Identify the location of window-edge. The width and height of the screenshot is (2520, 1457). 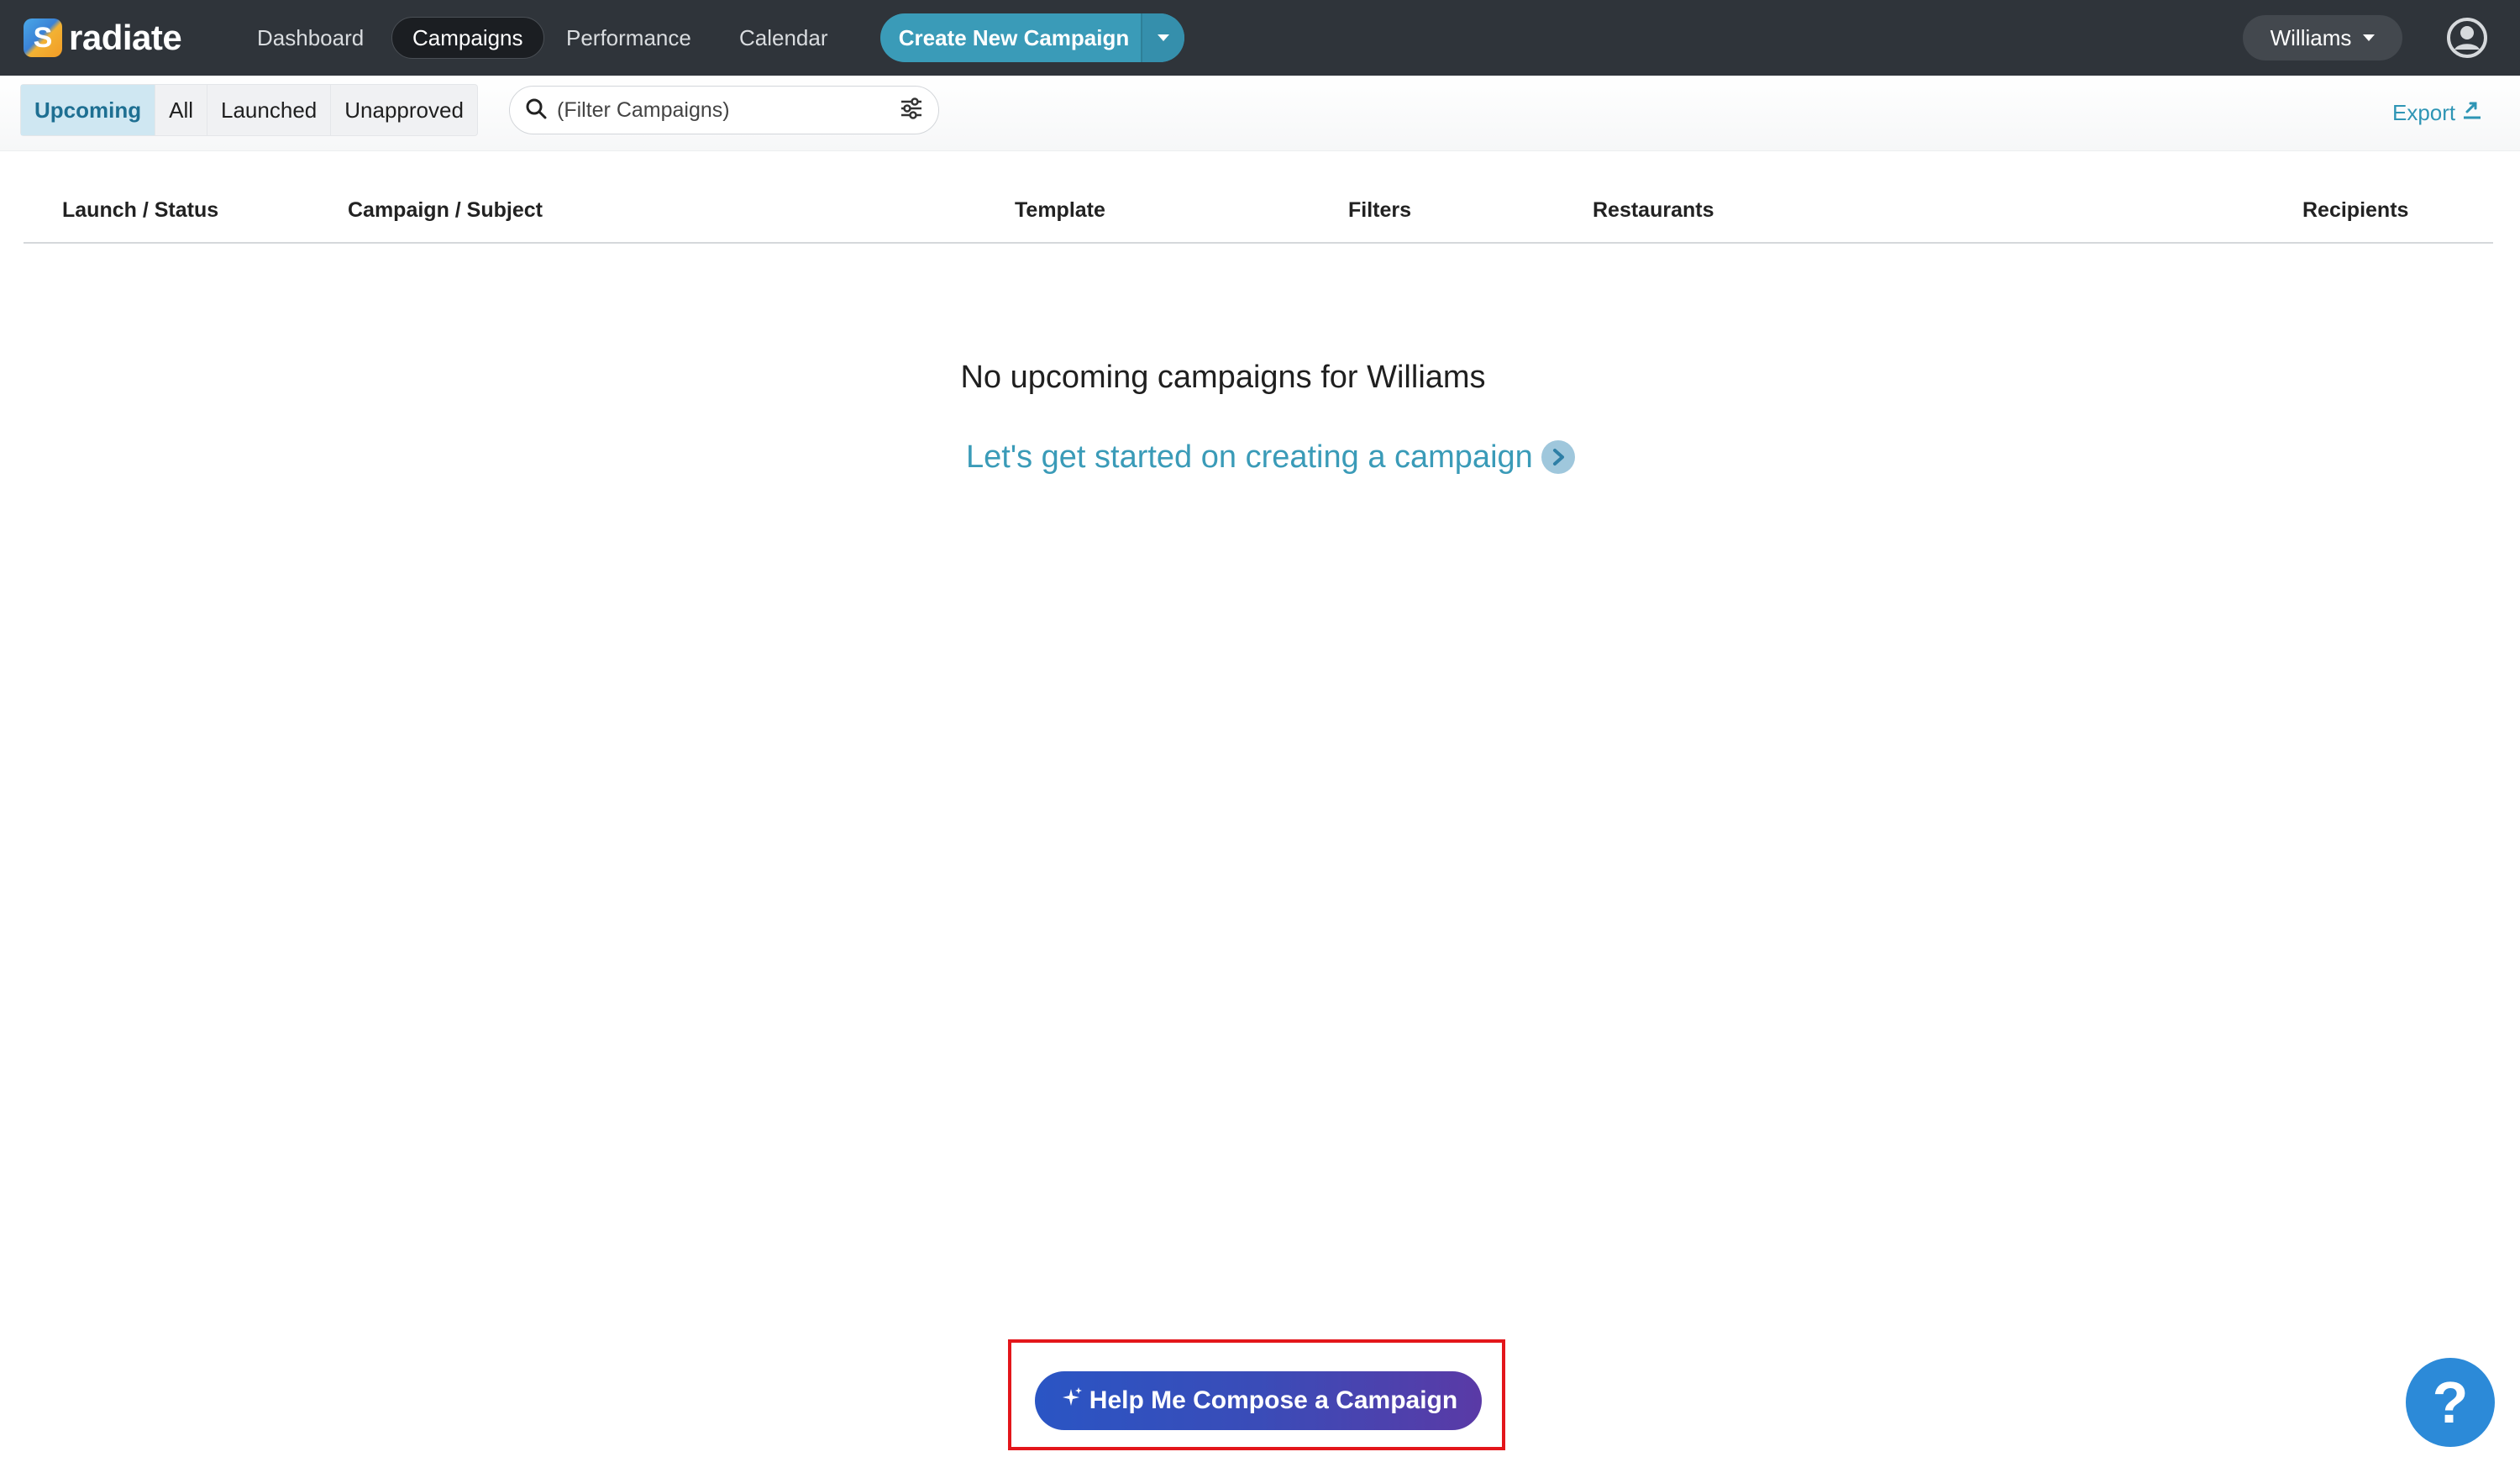
(2517, 804).